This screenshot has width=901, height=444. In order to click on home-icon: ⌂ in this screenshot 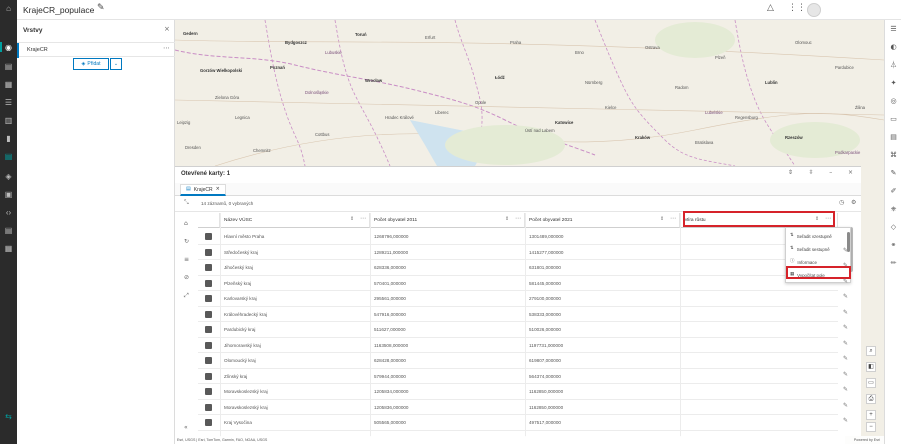, I will do `click(8, 9)`.